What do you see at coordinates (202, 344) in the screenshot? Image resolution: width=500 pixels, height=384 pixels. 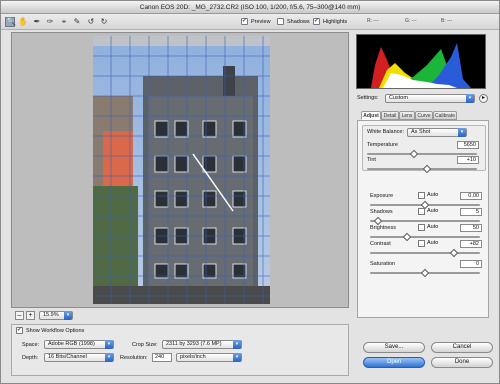 I see `crop-size-select: 2311 by 3293 (7.6 MP) ▾` at bounding box center [202, 344].